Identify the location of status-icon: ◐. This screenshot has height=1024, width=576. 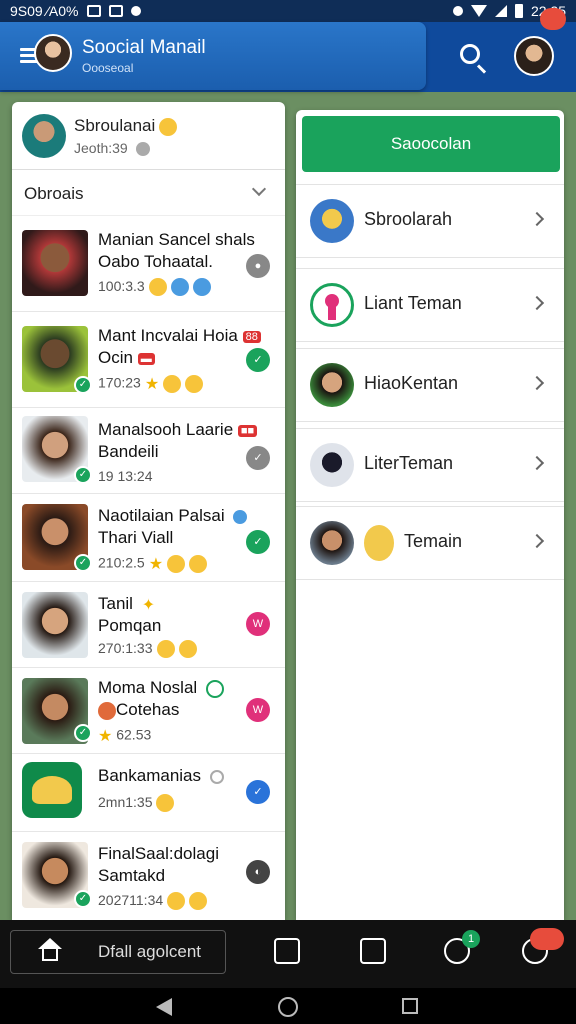
(258, 872).